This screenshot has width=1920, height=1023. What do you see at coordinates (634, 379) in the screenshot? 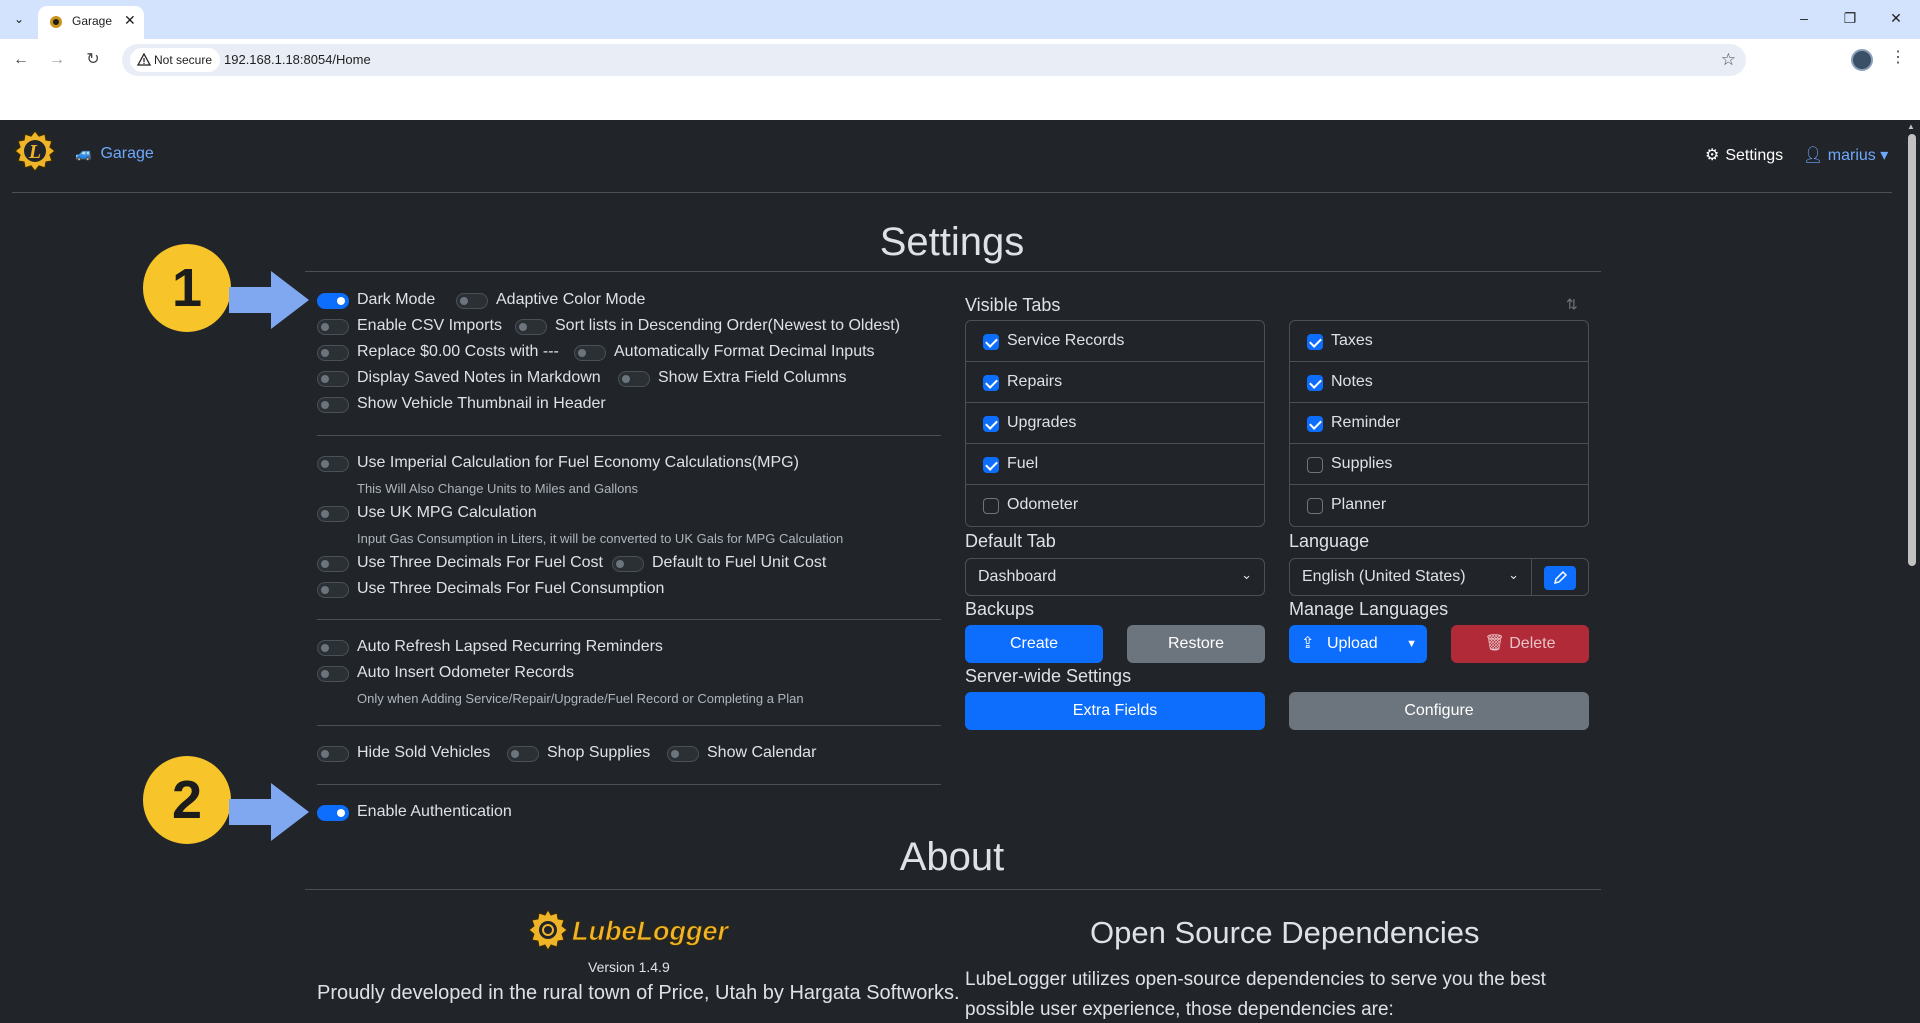
I see `extra-columns-switch` at bounding box center [634, 379].